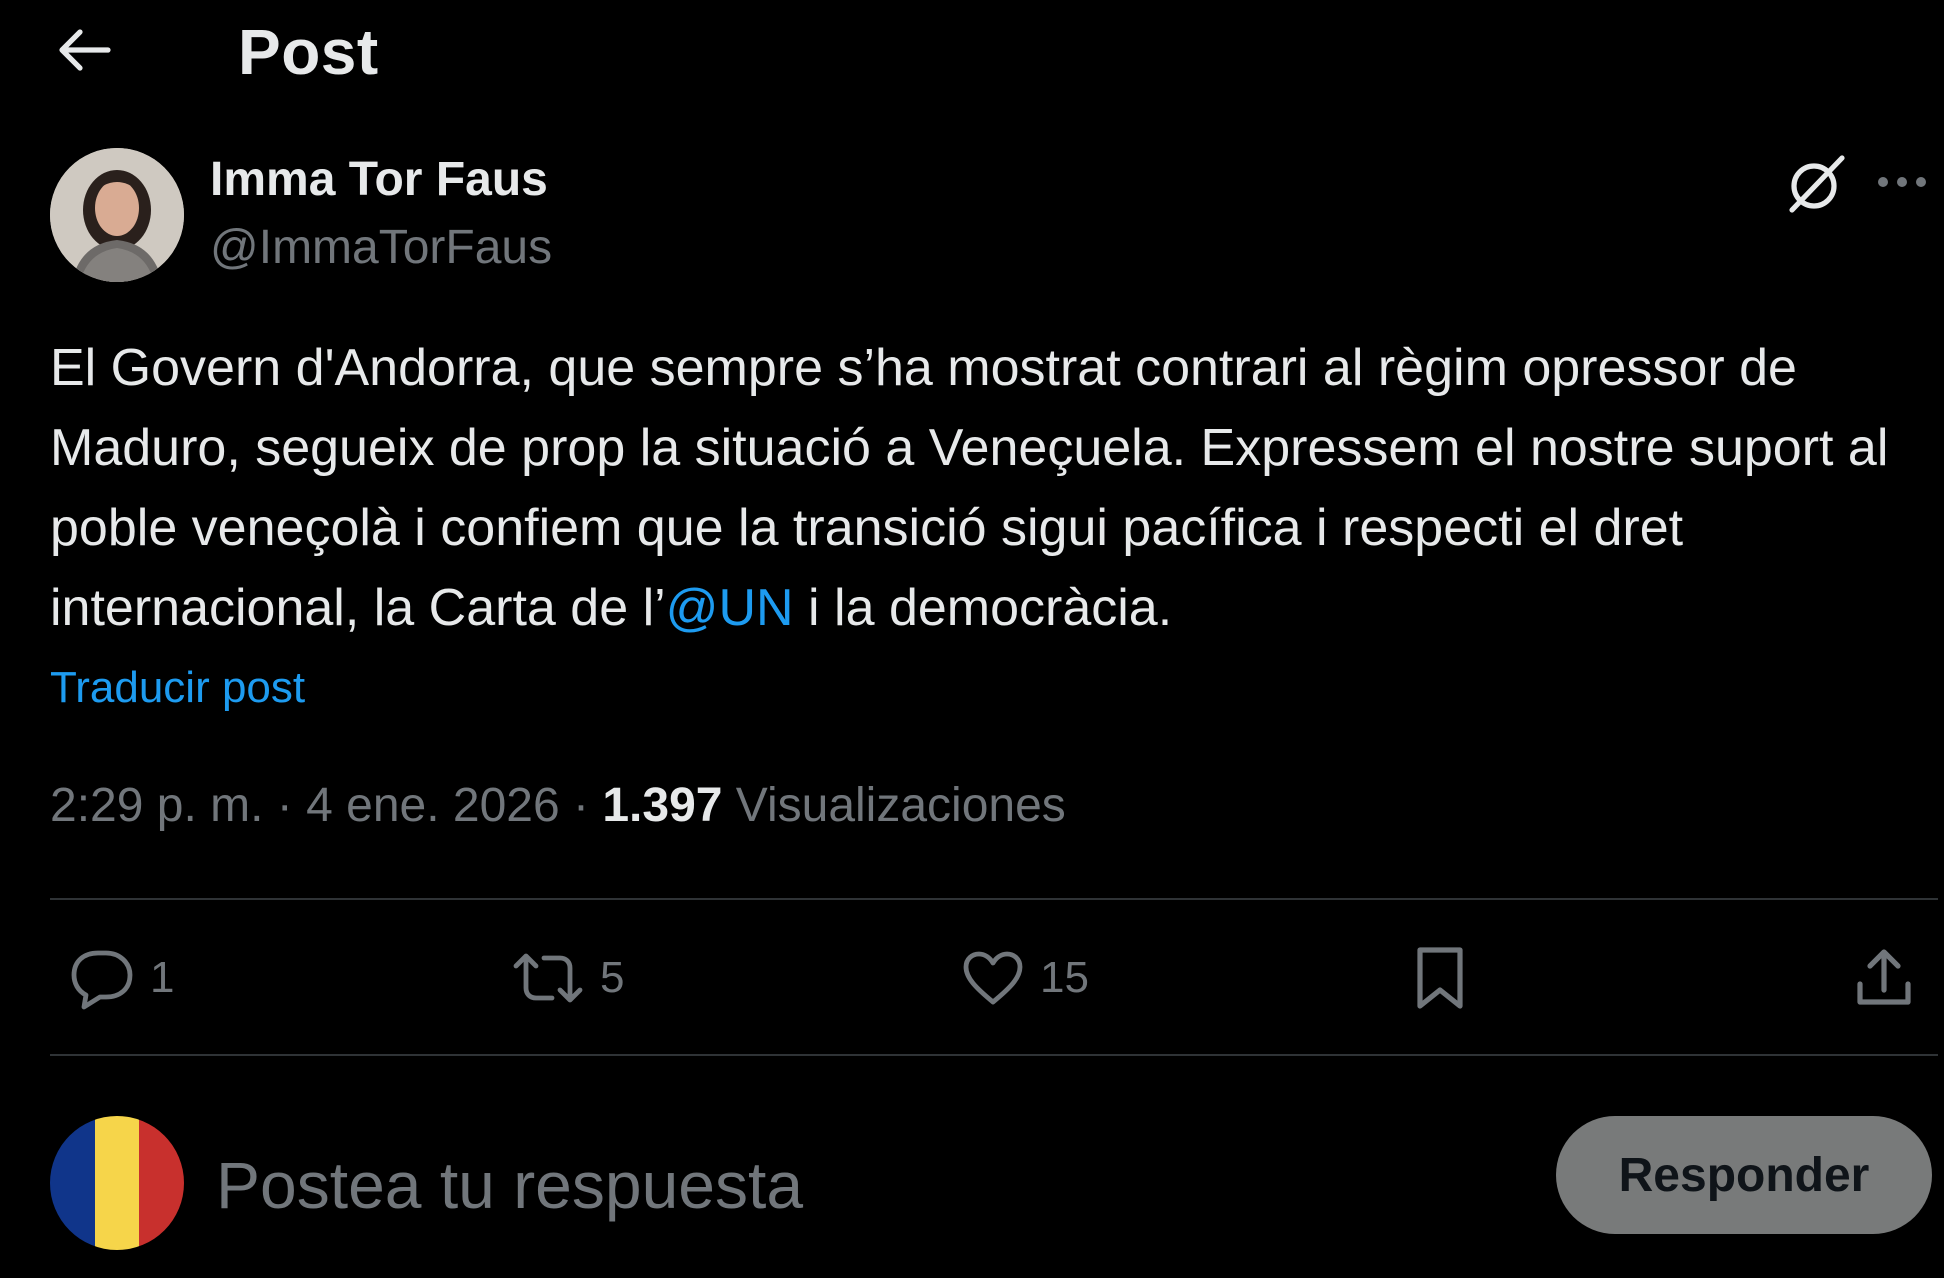 The height and width of the screenshot is (1278, 1944). I want to click on andorra-flag-blue-stripe, so click(72, 1183).